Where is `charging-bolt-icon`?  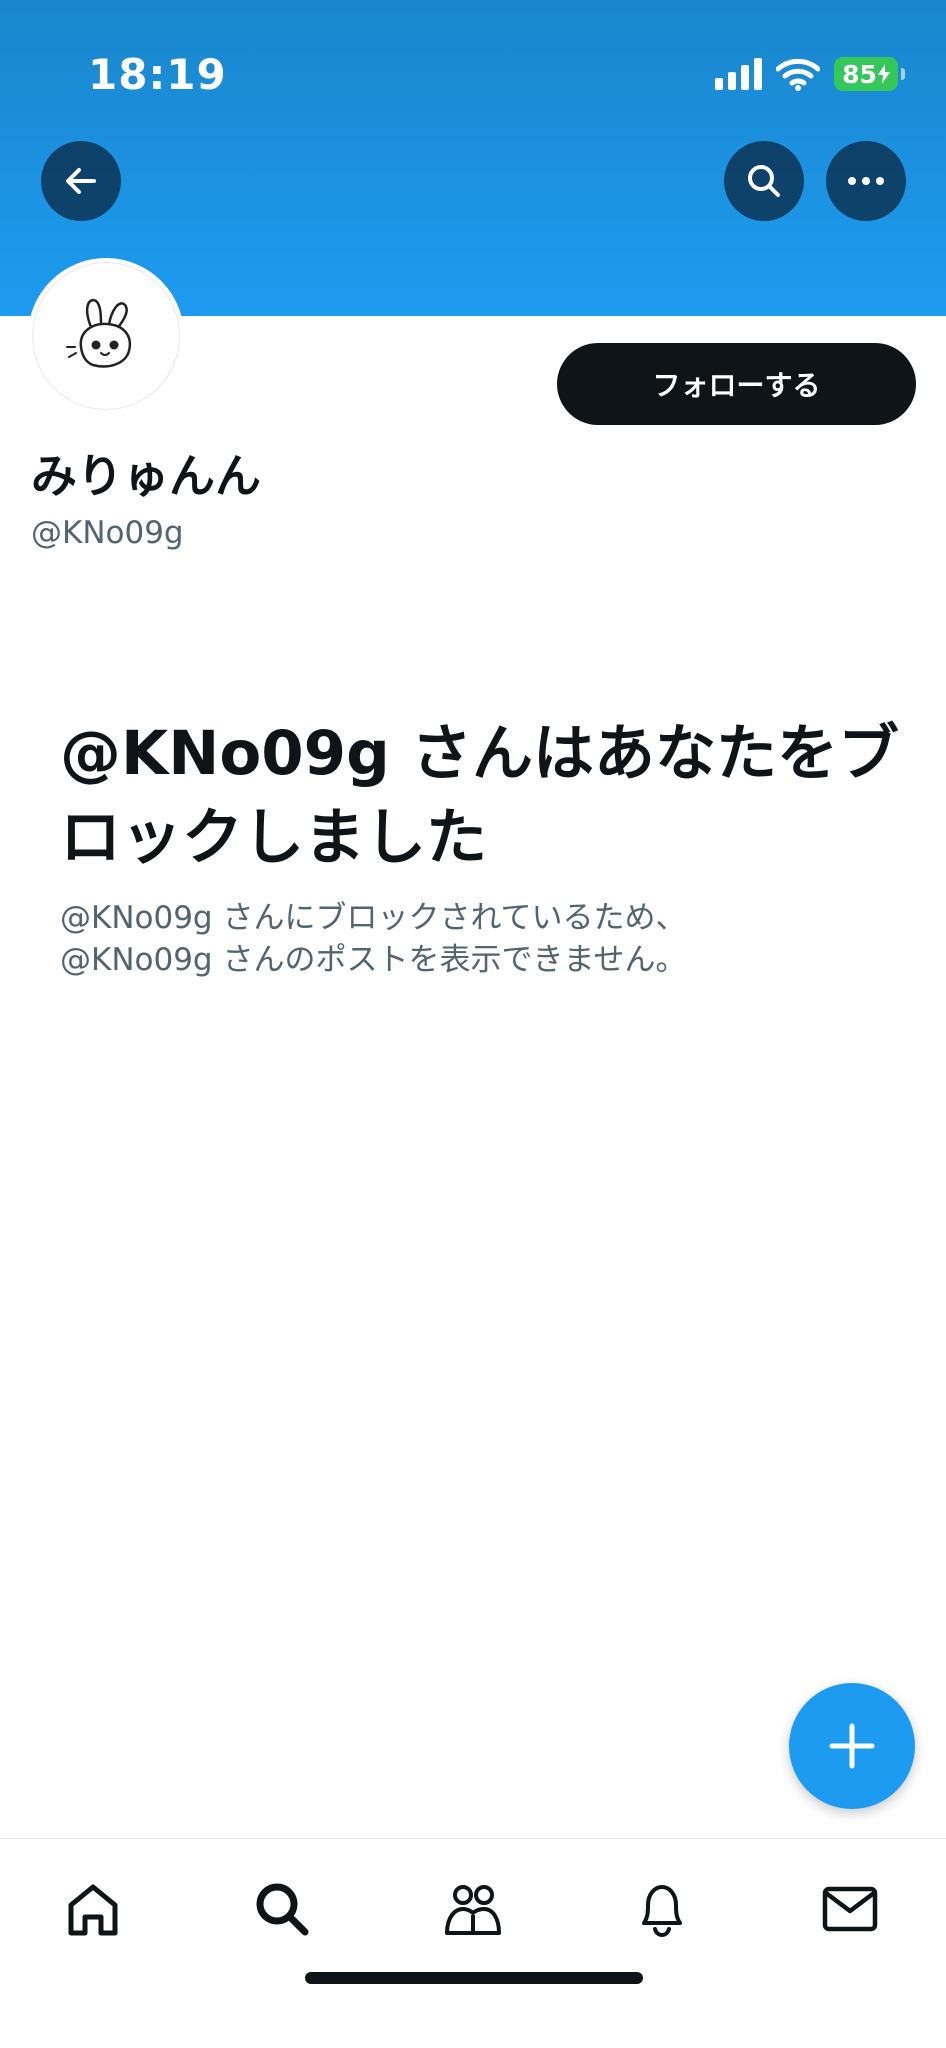 charging-bolt-icon is located at coordinates (883, 74).